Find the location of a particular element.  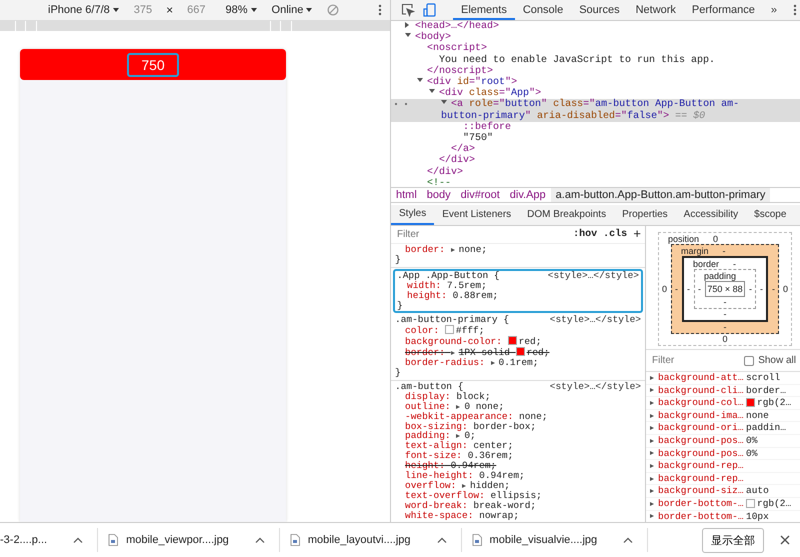

panel-tab: Sources is located at coordinates (599, 10).